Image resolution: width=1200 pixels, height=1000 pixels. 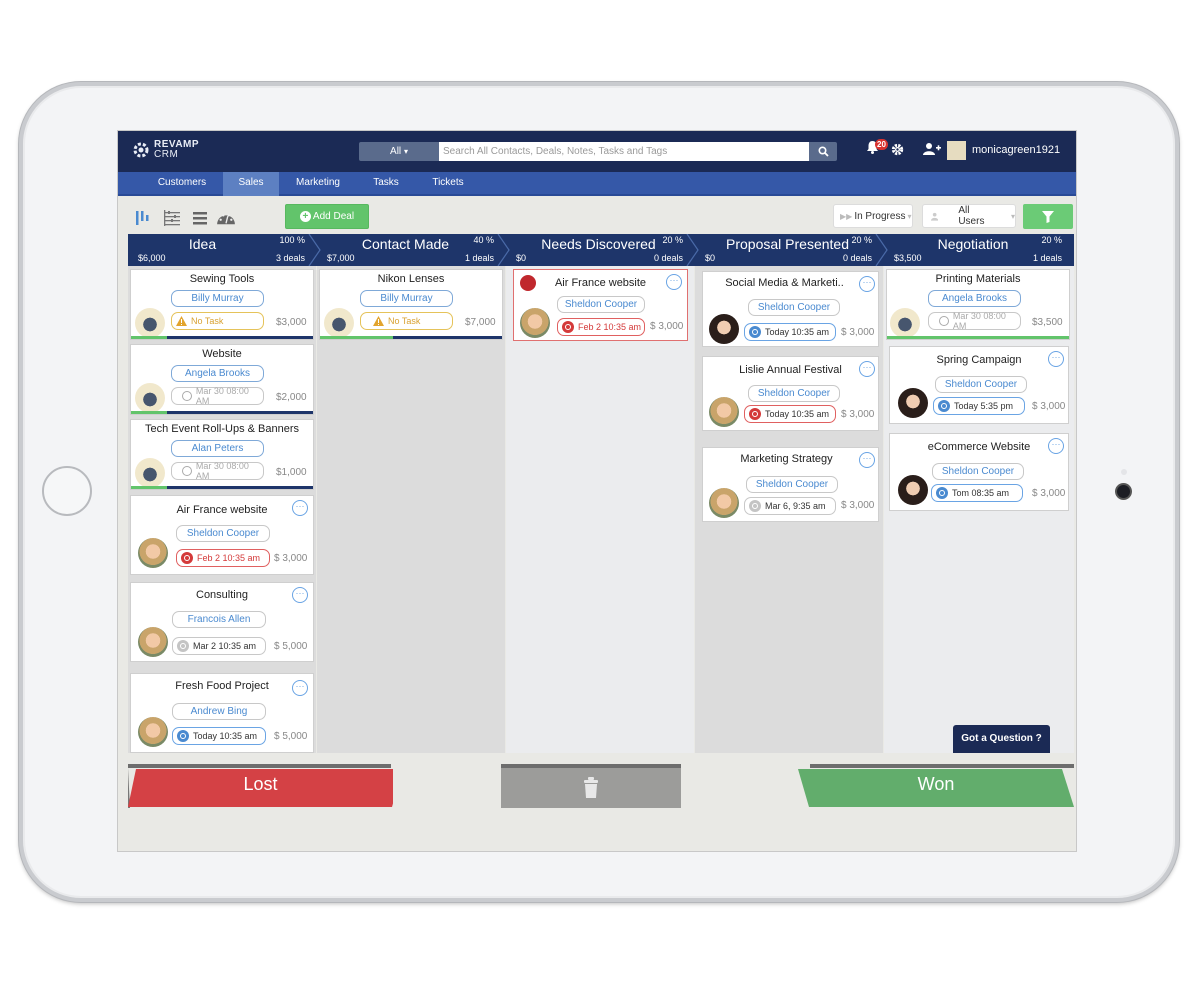 I want to click on user-avatar, so click(x=956, y=150).